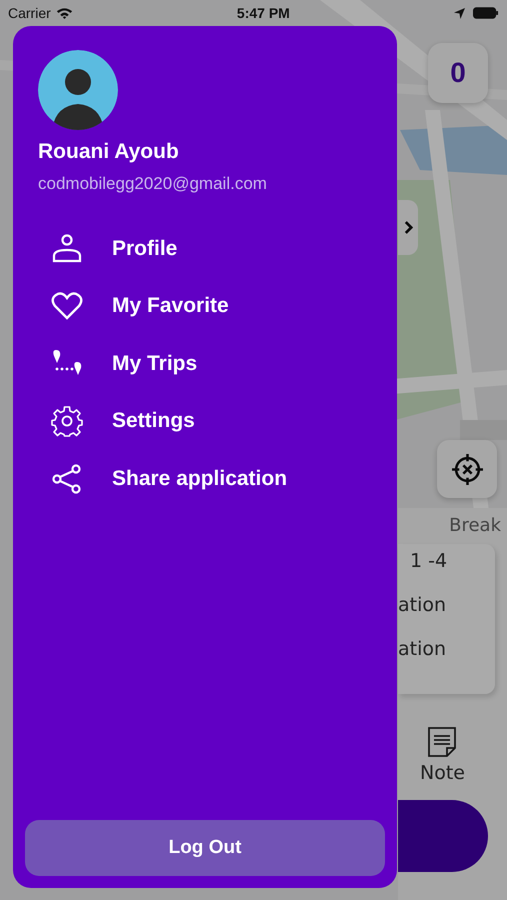 This screenshot has width=507, height=900. Describe the element at coordinates (459, 13) in the screenshot. I see `location-arrow-icon` at that location.